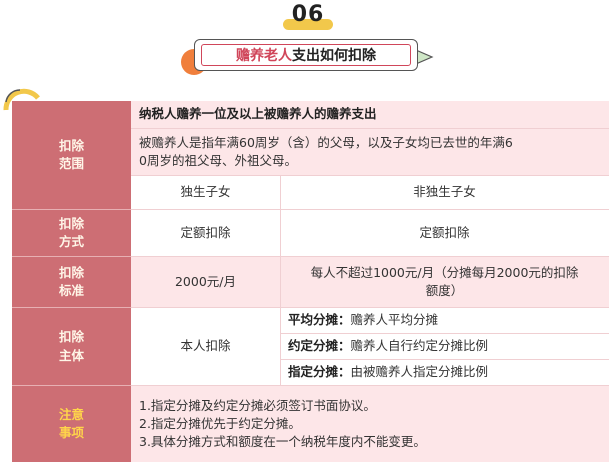 The image size is (611, 464). Describe the element at coordinates (264, 56) in the screenshot. I see `title-highlight: 赡养老人` at that location.